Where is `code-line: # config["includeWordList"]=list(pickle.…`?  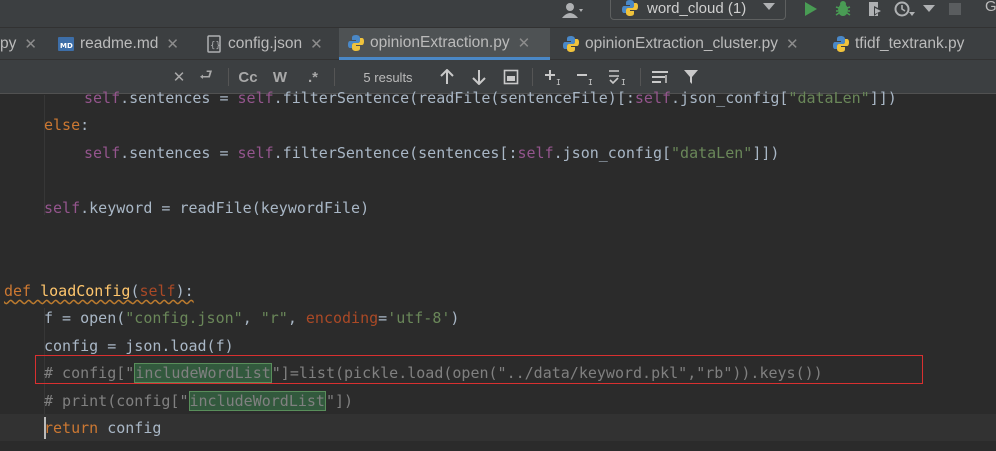 code-line: # config["includeWordList"]=list(pickle.… is located at coordinates (433, 373).